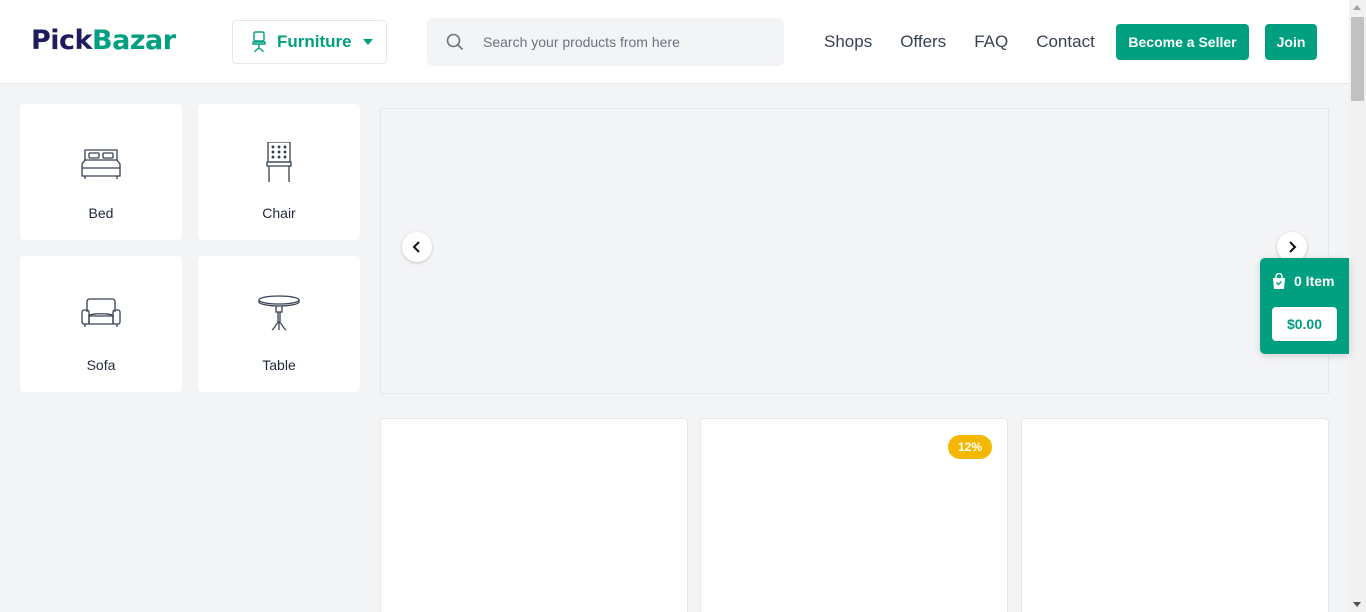 This screenshot has width=1366, height=612. Describe the element at coordinates (279, 213) in the screenshot. I see `category-label: Chair` at that location.